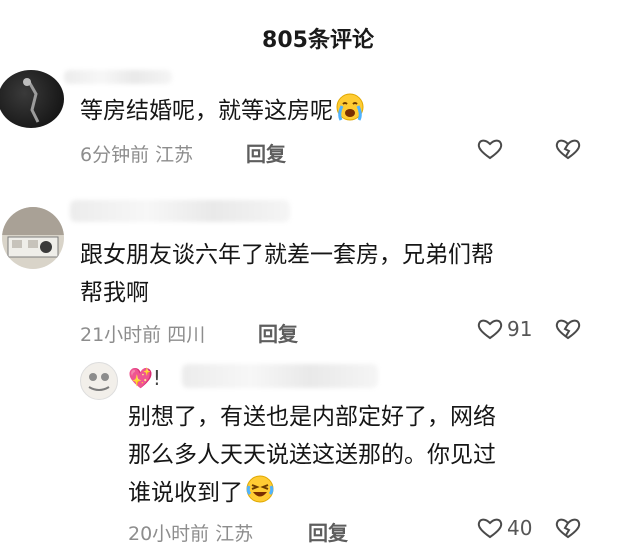 The width and height of the screenshot is (636, 546). I want to click on reply-badge: 💖!, so click(144, 378).